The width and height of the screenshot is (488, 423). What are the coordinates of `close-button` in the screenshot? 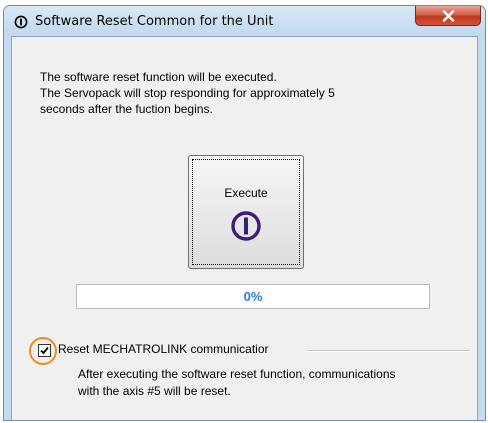 It's located at (448, 16).